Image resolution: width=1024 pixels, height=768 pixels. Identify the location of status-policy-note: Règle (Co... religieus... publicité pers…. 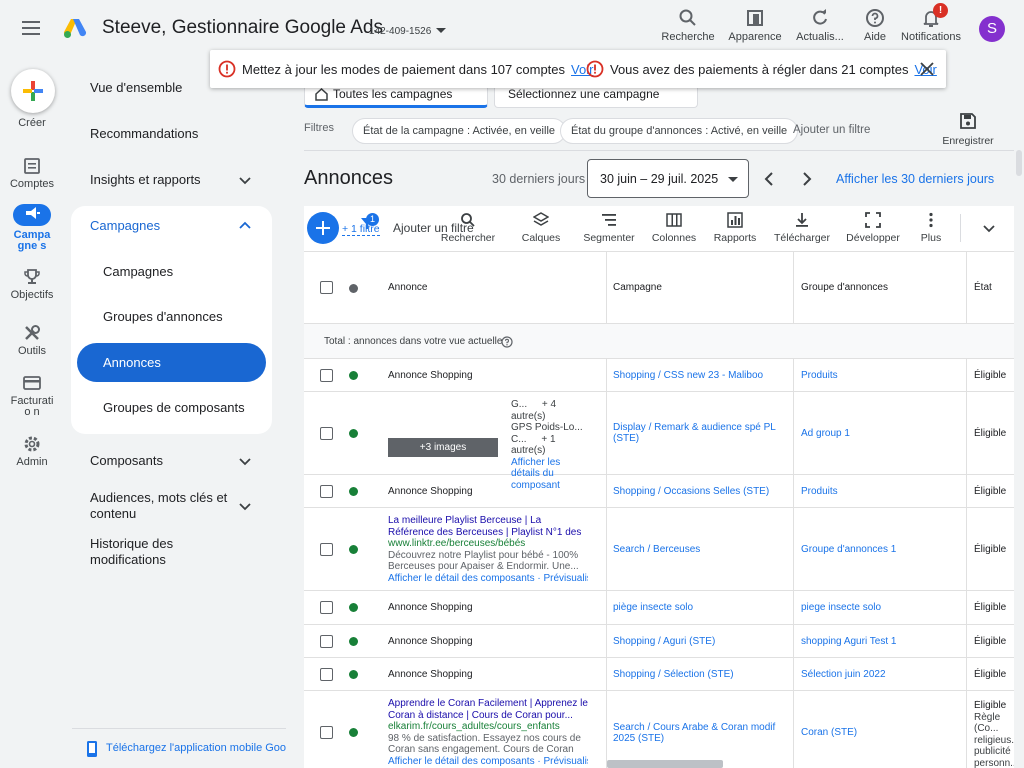
(994, 740).